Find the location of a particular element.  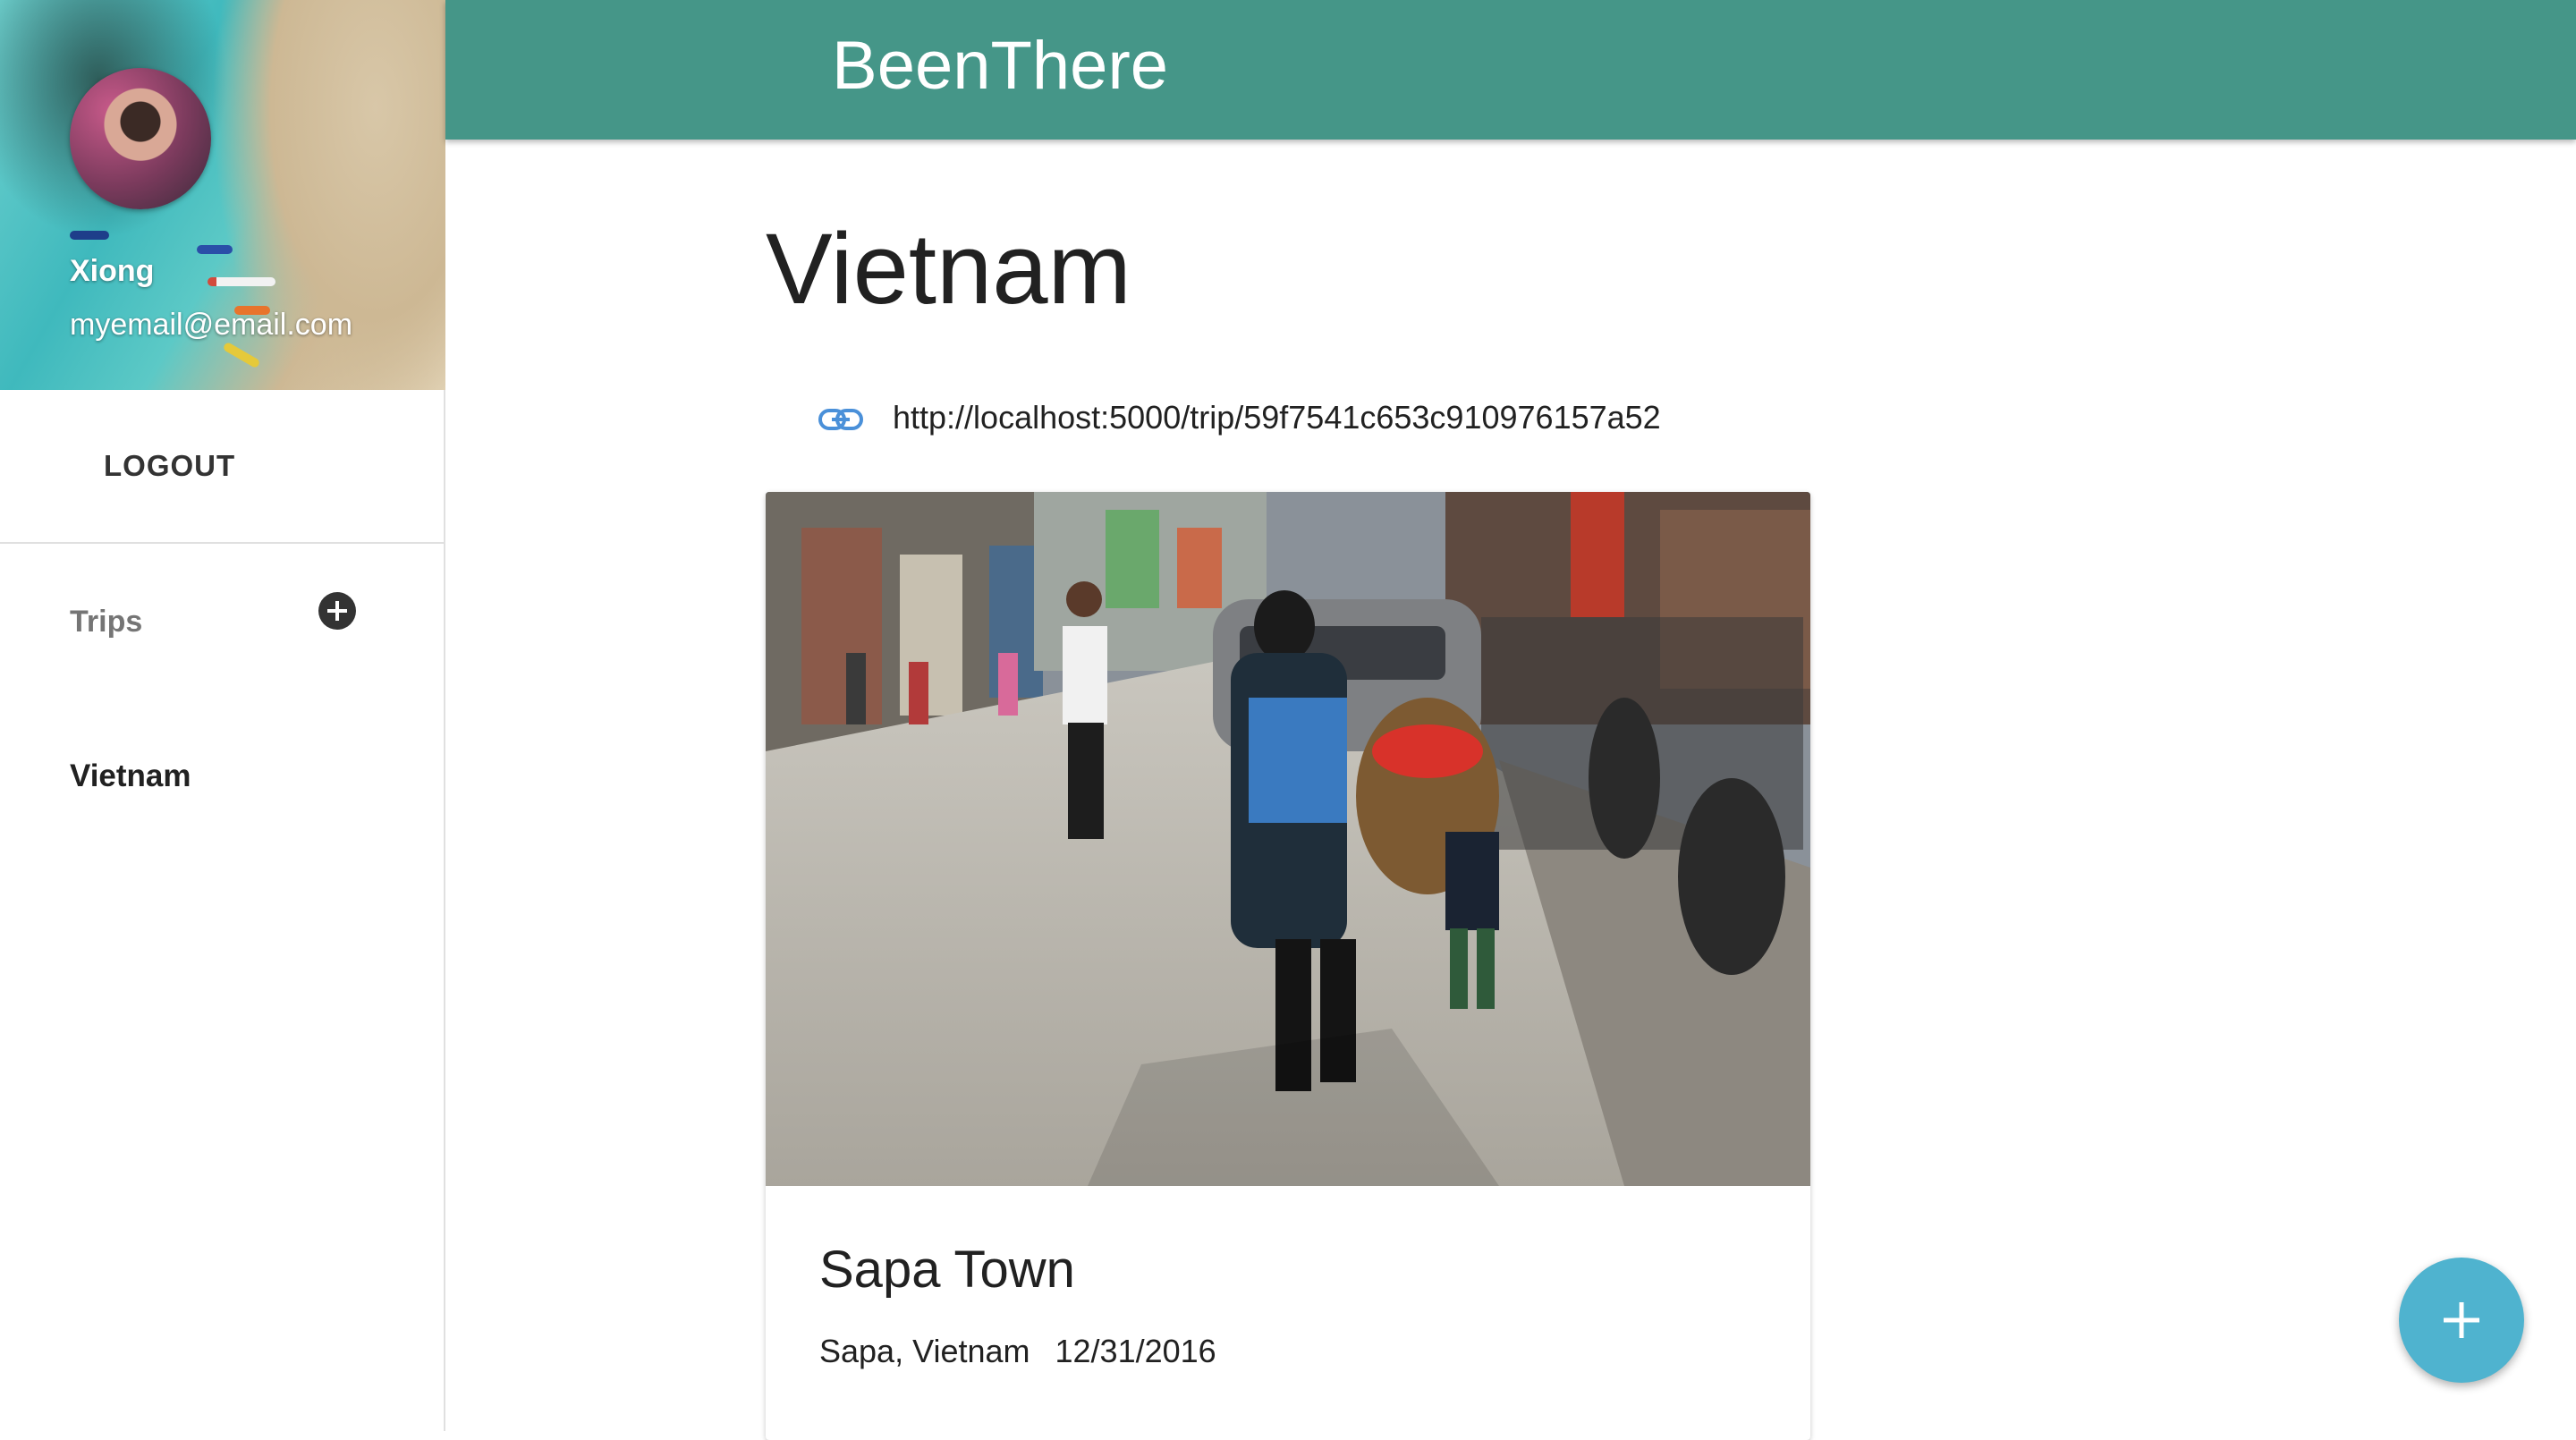

app-bar: BeenThere is located at coordinates (1510, 70).